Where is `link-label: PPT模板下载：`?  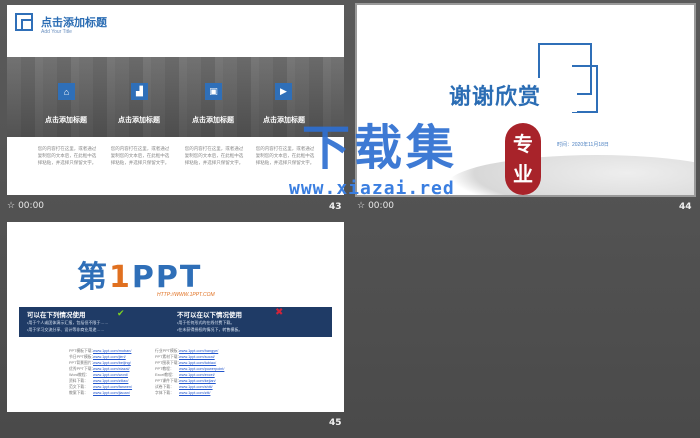
link-label: PPT模板下载： is located at coordinates (82, 351).